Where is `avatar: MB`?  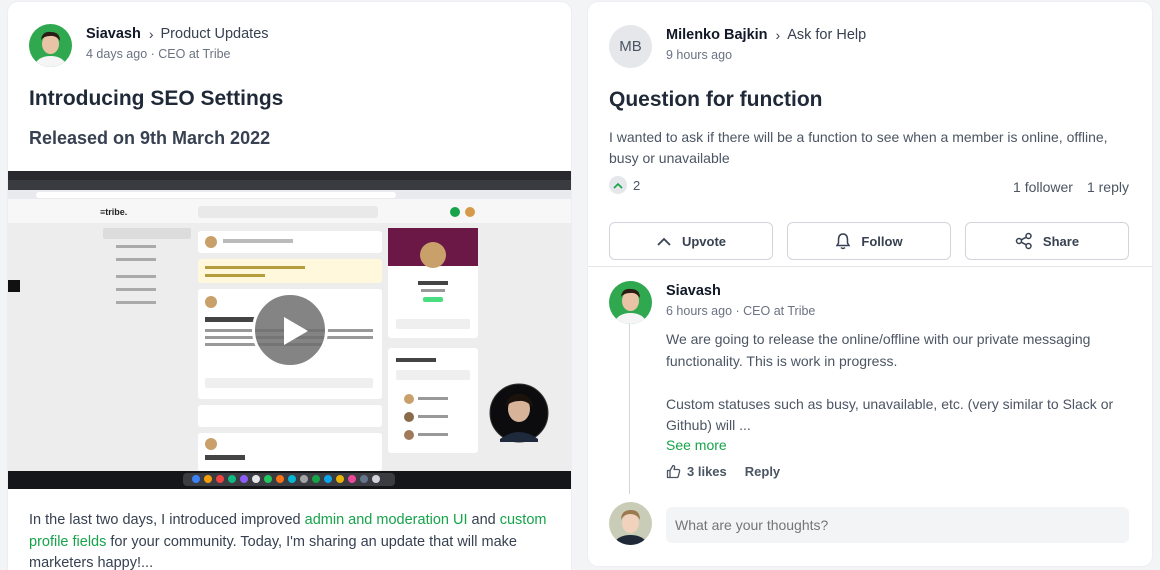 avatar: MB is located at coordinates (630, 46).